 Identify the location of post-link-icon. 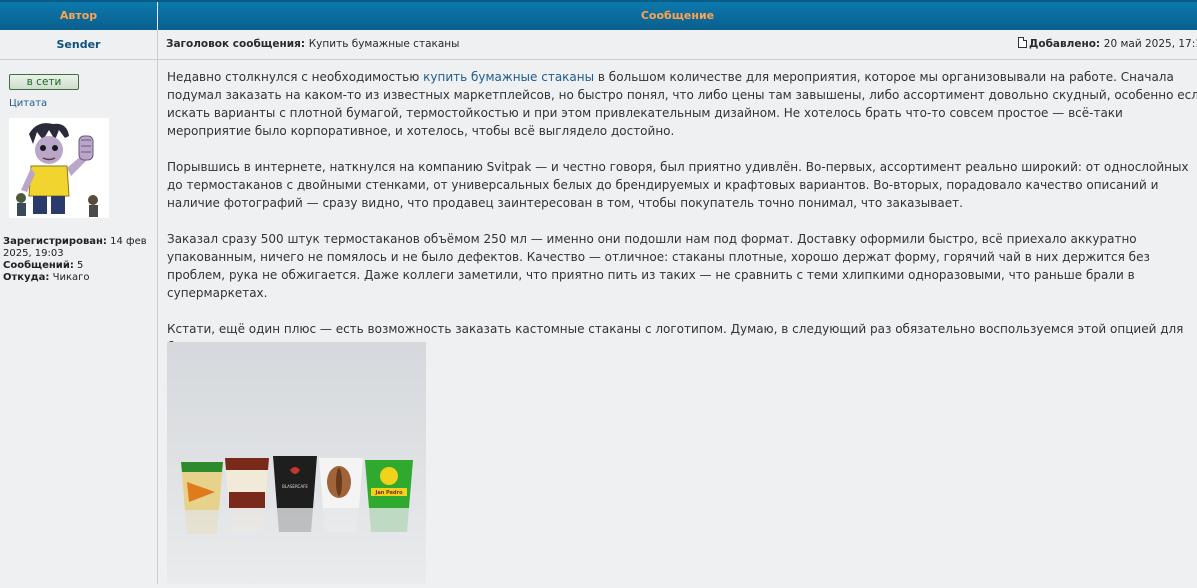
(1022, 42).